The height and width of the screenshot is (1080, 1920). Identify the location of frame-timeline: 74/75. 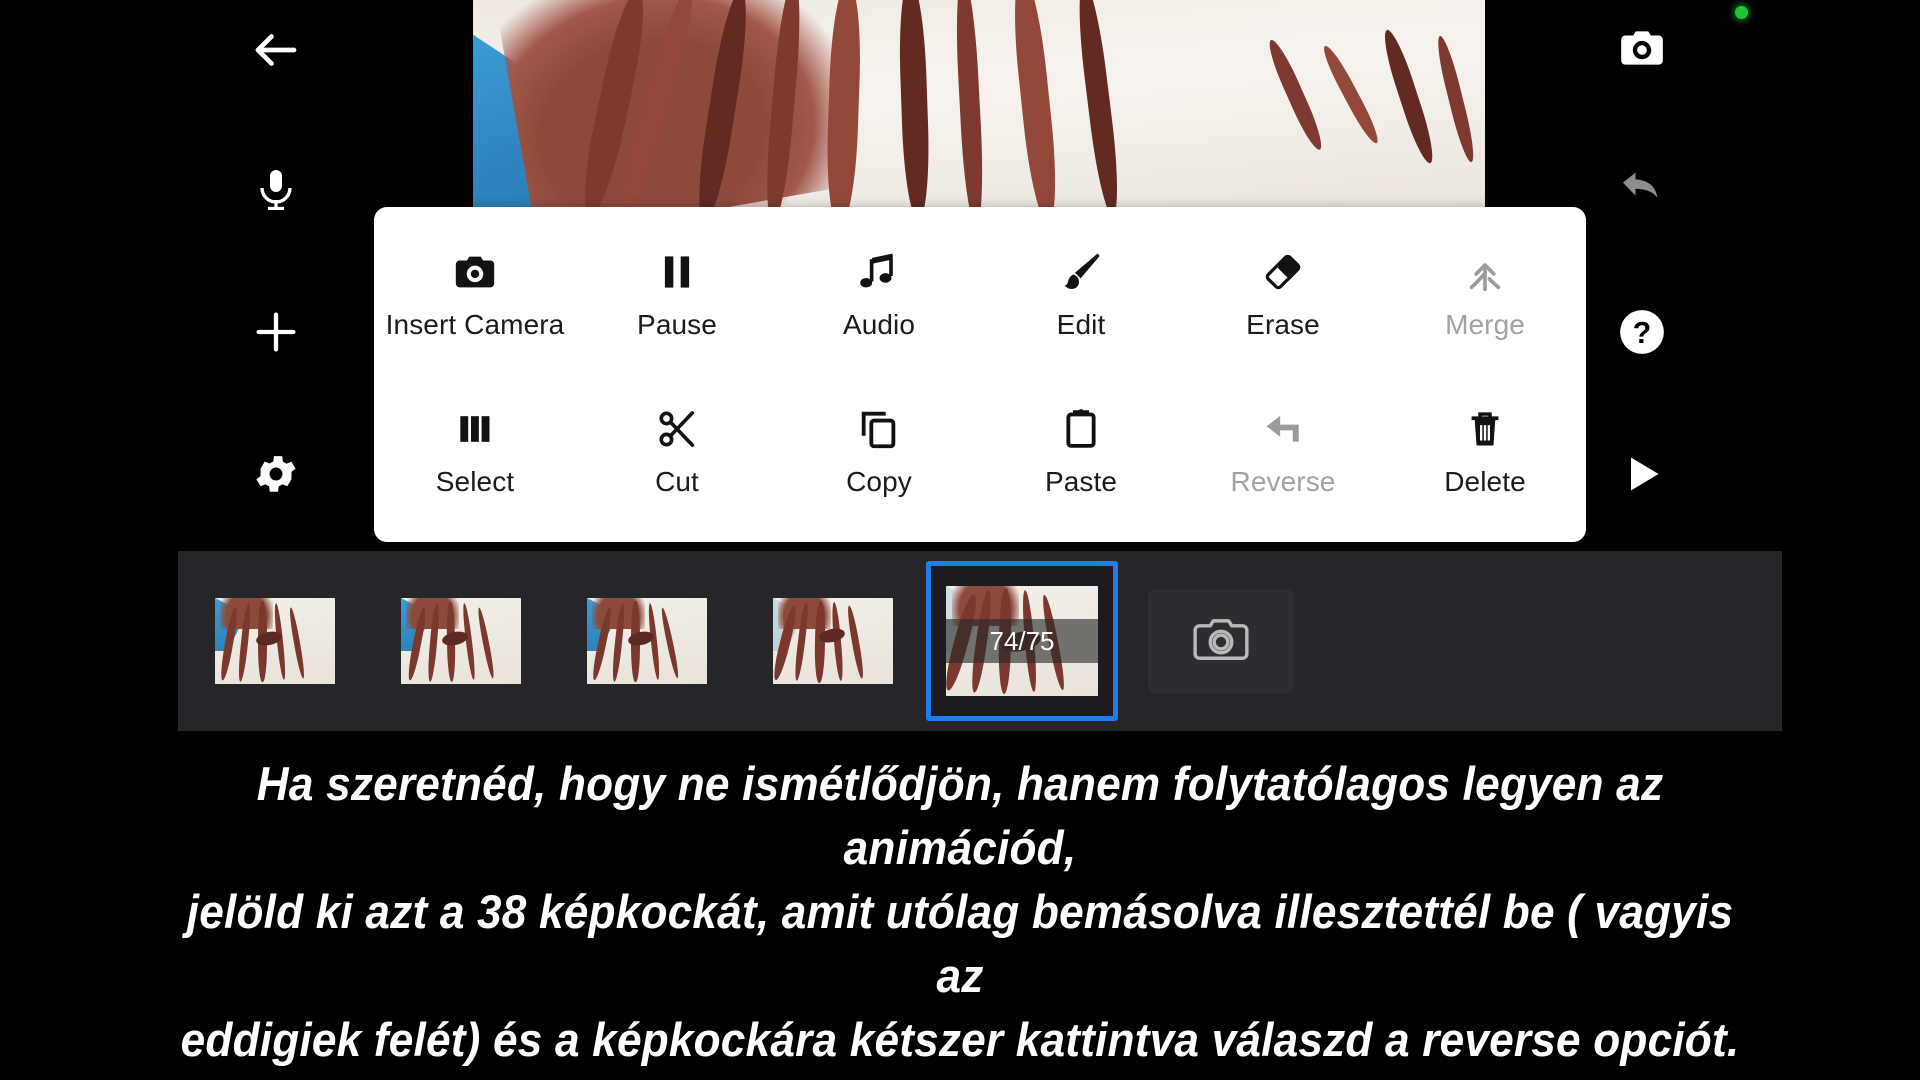
(980, 641).